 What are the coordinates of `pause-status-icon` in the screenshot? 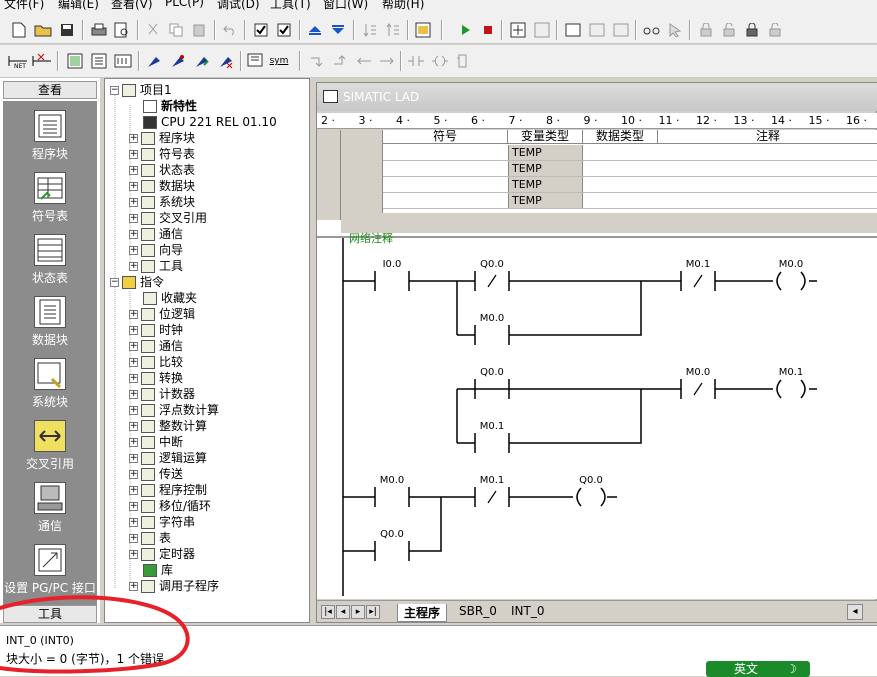 It's located at (542, 30).